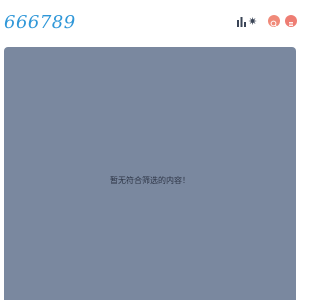 The height and width of the screenshot is (300, 320). Describe the element at coordinates (241, 22) in the screenshot. I see `bar-chart-icon` at that location.